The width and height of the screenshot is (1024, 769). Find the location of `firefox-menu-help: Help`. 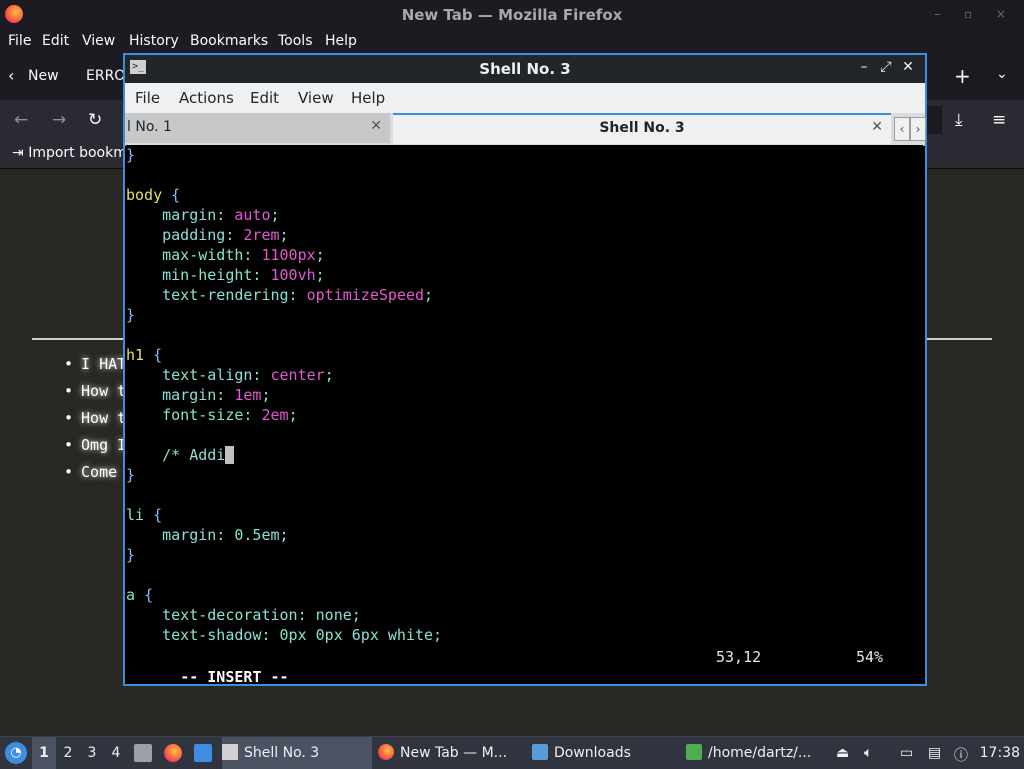

firefox-menu-help: Help is located at coordinates (341, 41).